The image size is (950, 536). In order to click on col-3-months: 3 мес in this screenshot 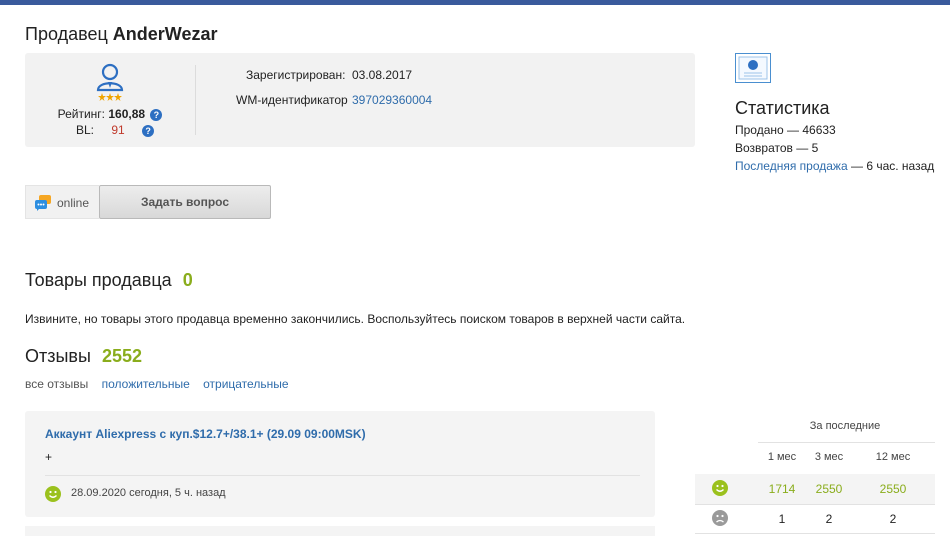, I will do `click(829, 457)`.